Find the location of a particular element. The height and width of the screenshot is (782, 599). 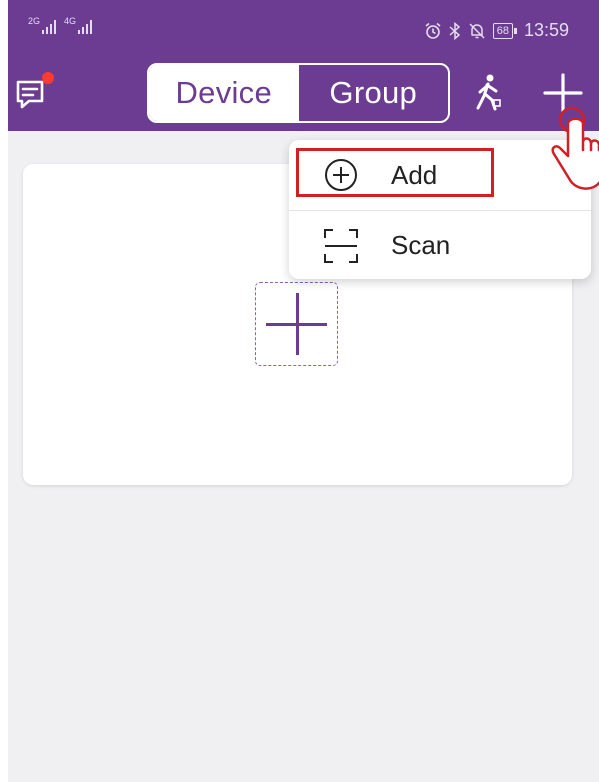

tab-device: Device is located at coordinates (224, 93).